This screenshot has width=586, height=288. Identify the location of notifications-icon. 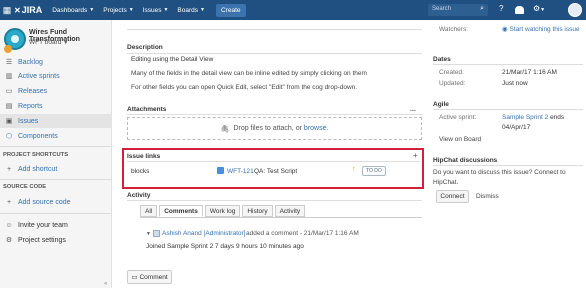
(519, 10).